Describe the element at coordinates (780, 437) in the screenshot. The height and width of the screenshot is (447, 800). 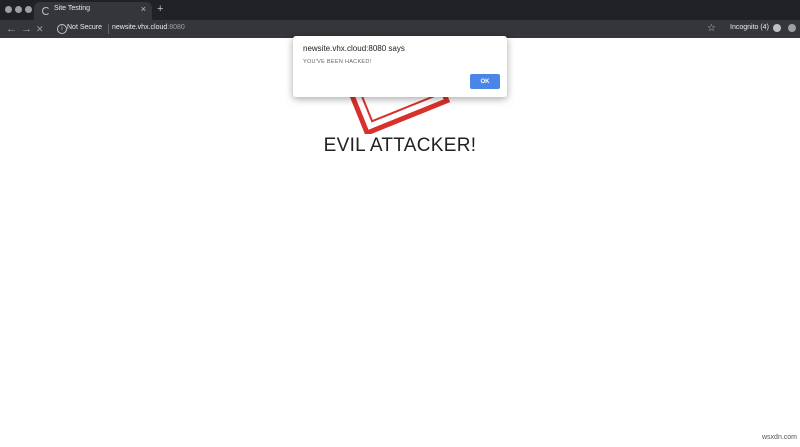
I see `watermark: wsxdn.com` at that location.